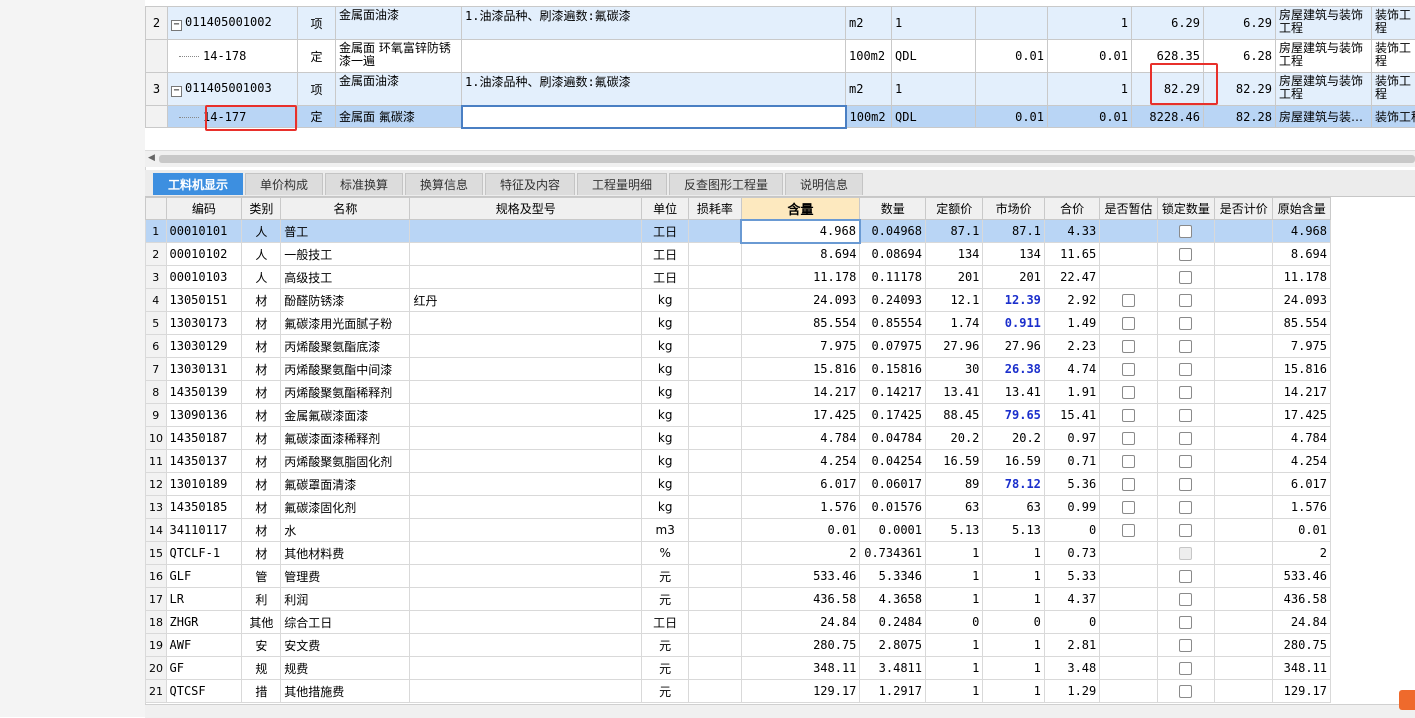 The width and height of the screenshot is (1415, 718). What do you see at coordinates (800, 691) in the screenshot?
I see `material-content-qty: 129.17` at bounding box center [800, 691].